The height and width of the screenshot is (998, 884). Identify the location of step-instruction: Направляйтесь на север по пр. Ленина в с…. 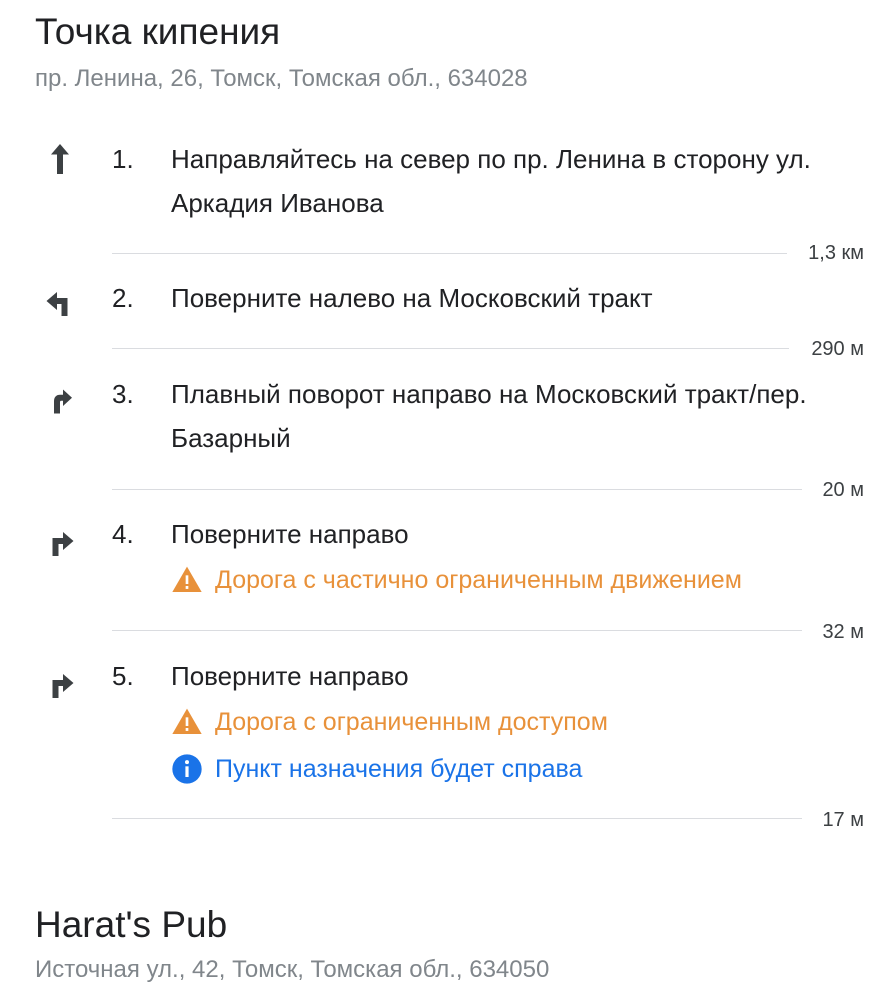
(491, 181).